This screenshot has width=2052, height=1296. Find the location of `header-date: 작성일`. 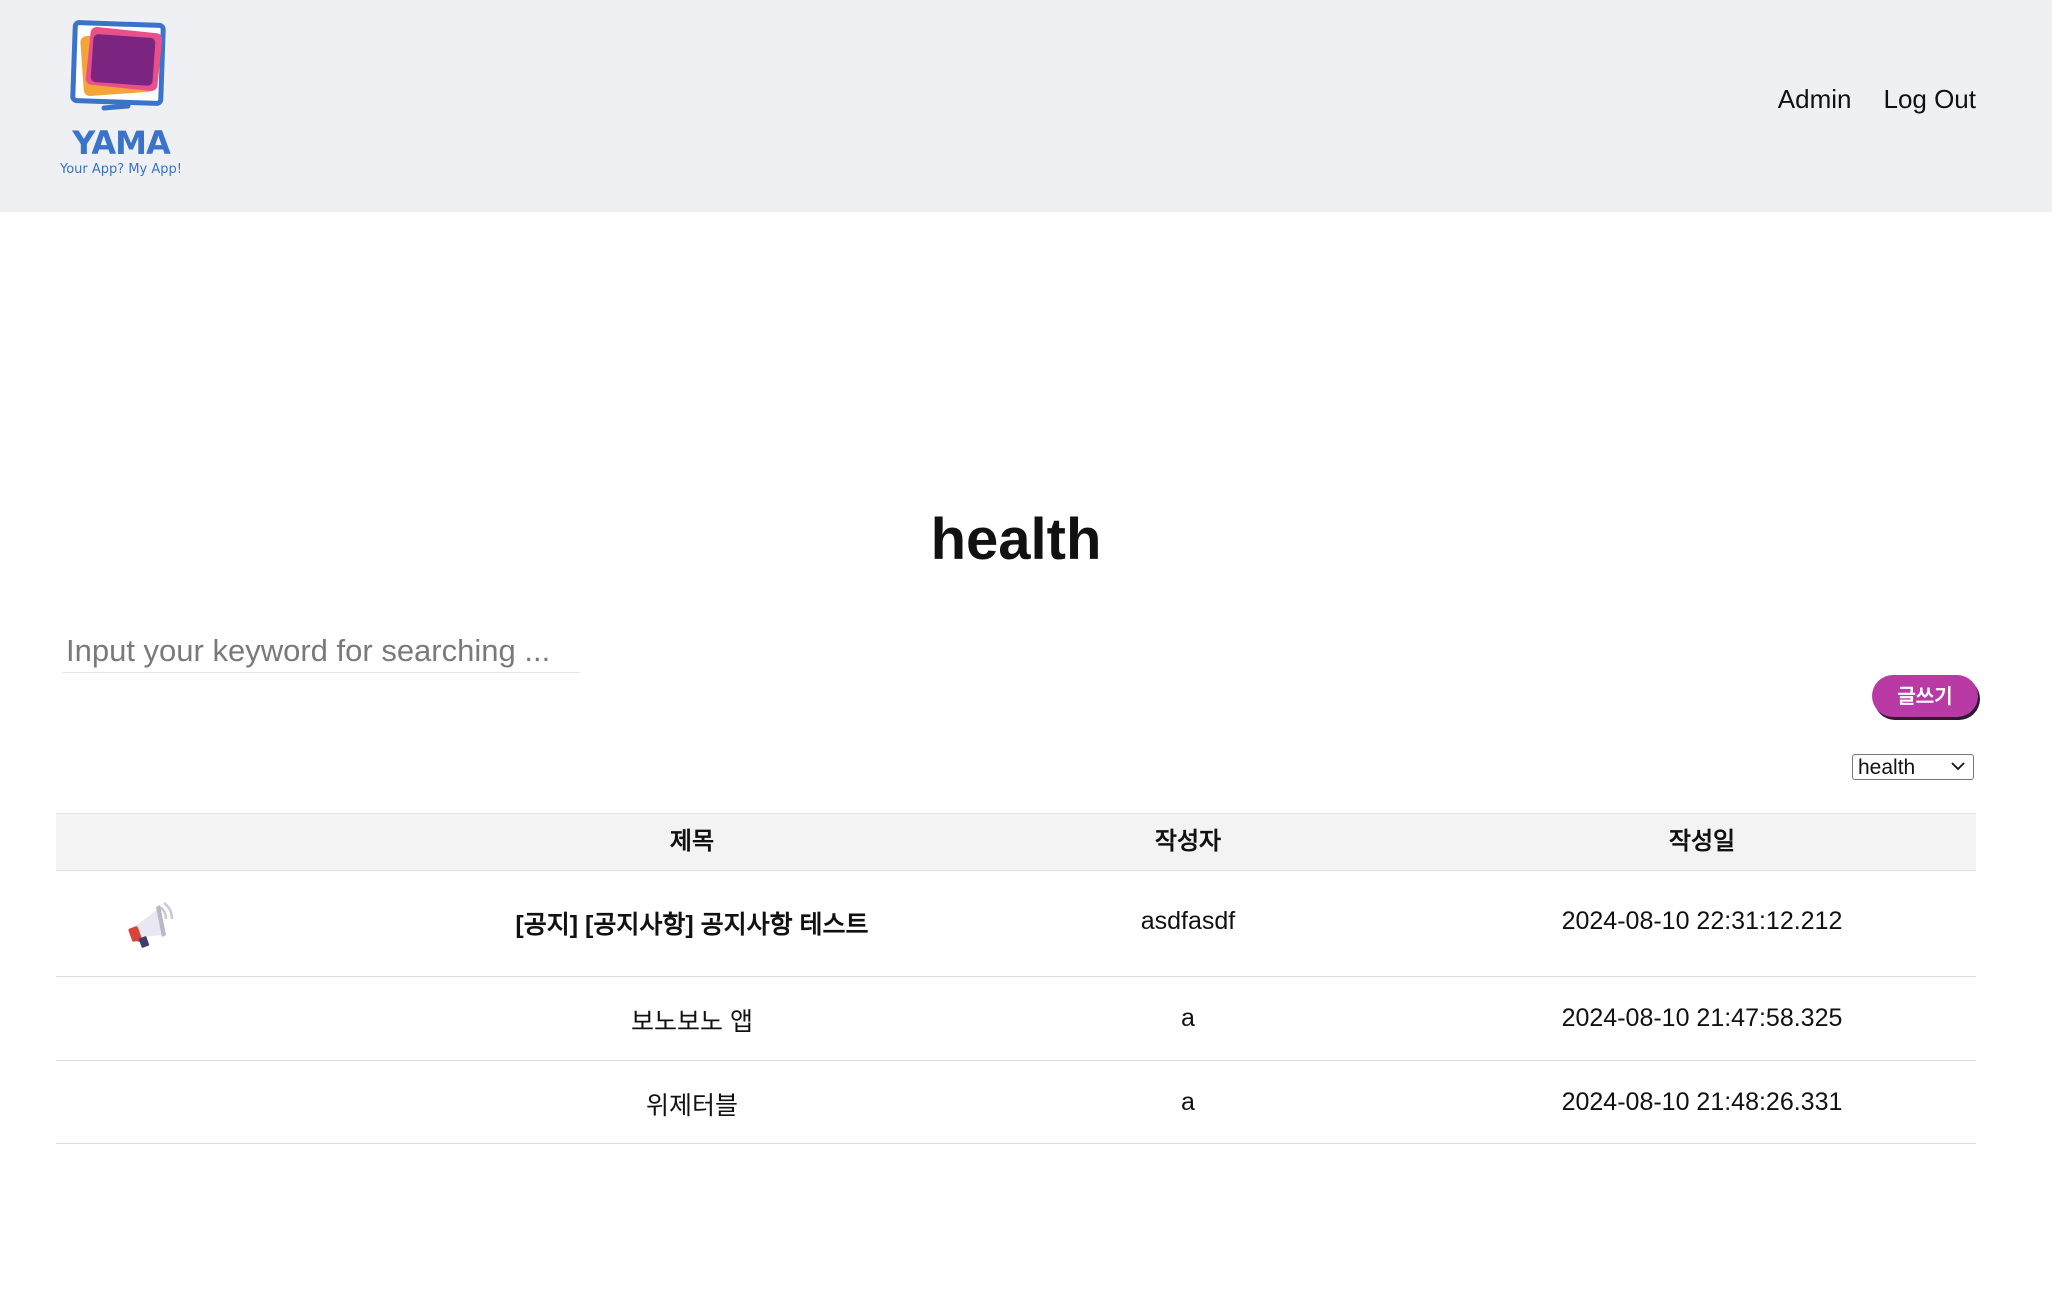

header-date: 작성일 is located at coordinates (1702, 841).